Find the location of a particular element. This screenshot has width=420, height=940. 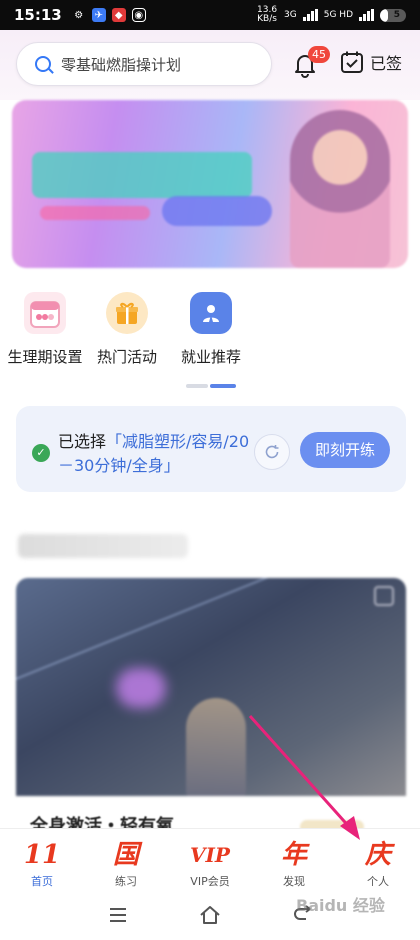

tab-practice: 国 练习 is located at coordinates (126, 859).